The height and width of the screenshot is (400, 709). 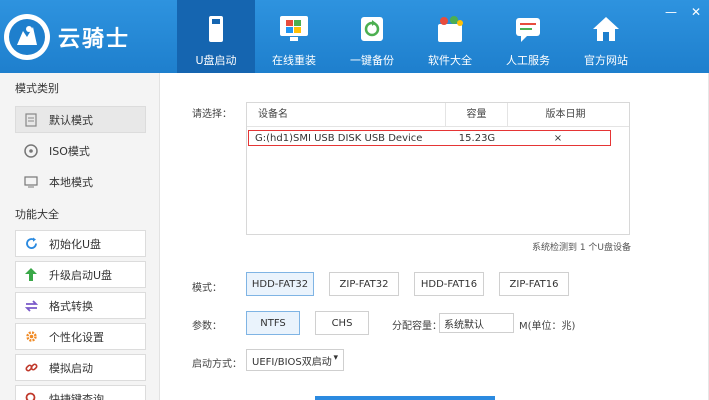 I want to click on sidebar-item-format-convert: 格式转换, so click(x=80, y=305).